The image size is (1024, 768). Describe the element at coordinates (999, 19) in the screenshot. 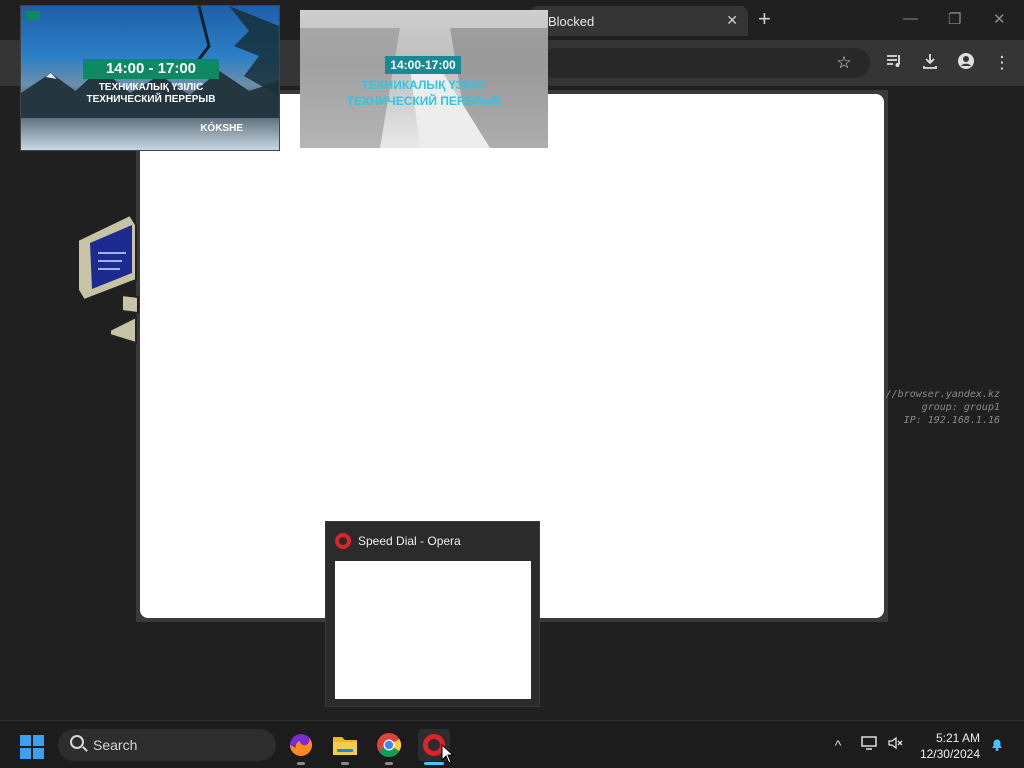

I see `close-window-button: ✕` at that location.